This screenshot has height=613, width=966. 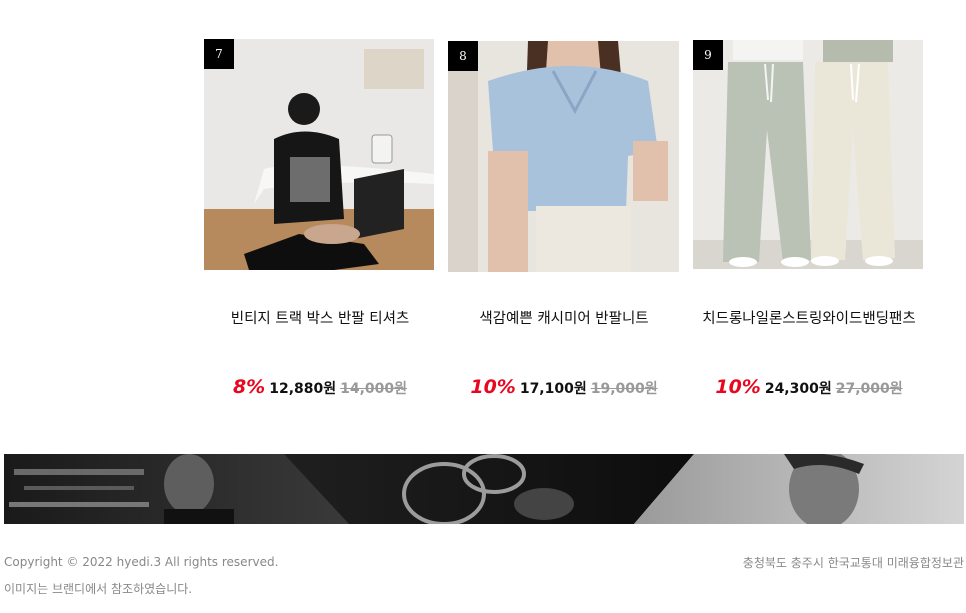 I want to click on rank-badge: 8, so click(x=463, y=56).